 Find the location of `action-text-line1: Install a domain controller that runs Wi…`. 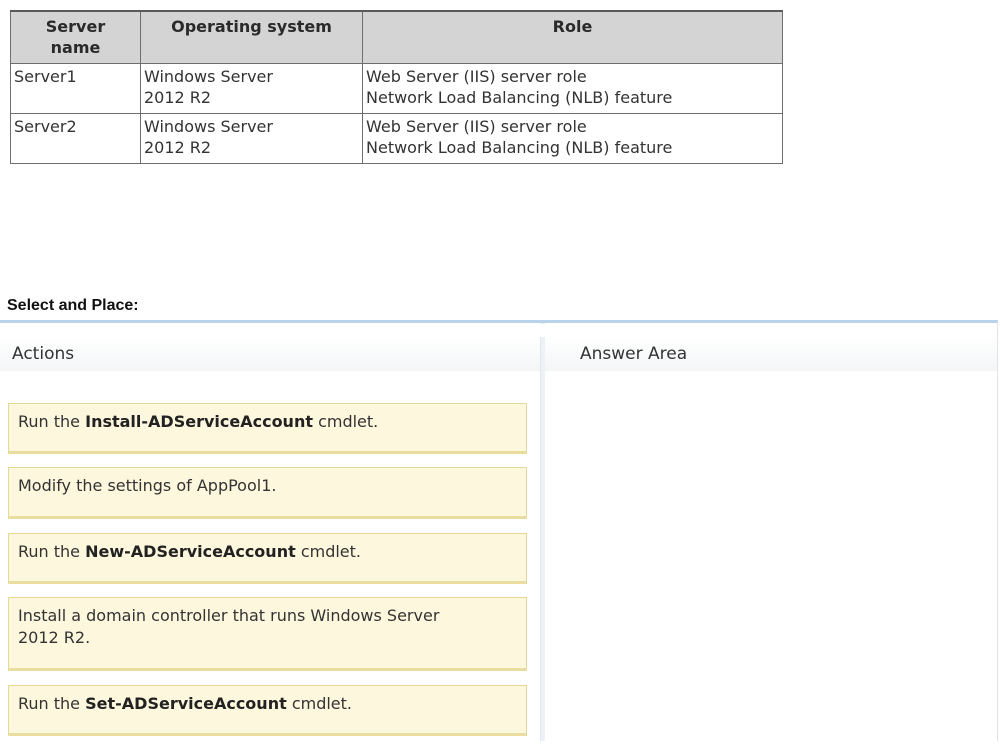

action-text-line1: Install a domain controller that runs Wi… is located at coordinates (229, 615).